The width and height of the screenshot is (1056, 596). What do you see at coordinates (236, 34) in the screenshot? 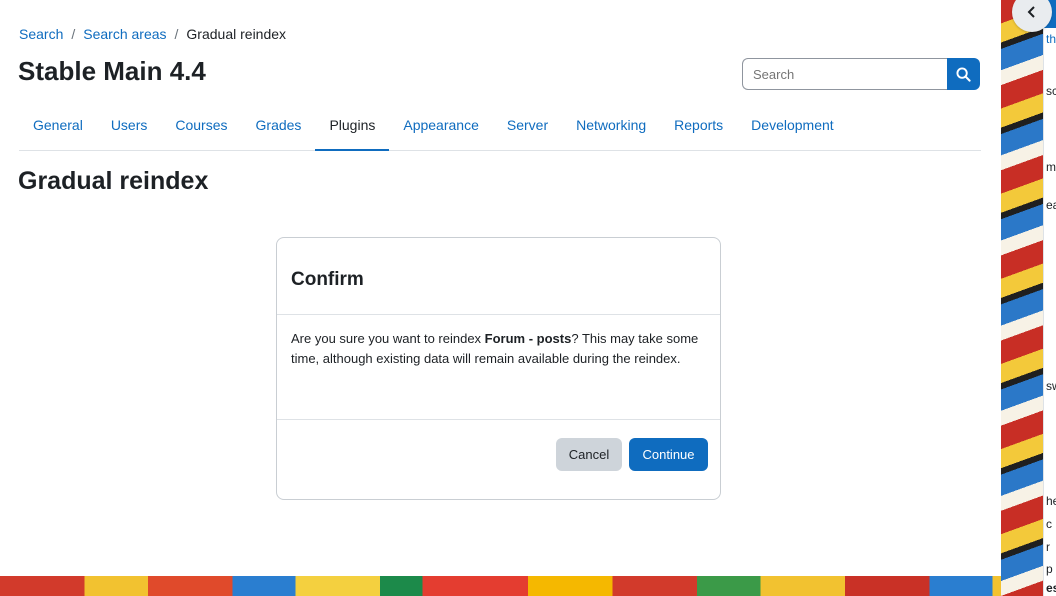
I see `breadcrumb-current: Gradual reindex` at bounding box center [236, 34].